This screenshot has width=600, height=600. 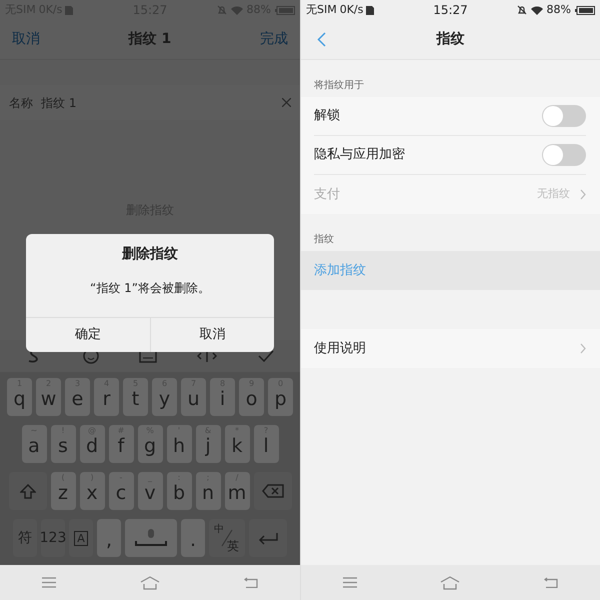 What do you see at coordinates (266, 356) in the screenshot?
I see `check-icon` at bounding box center [266, 356].